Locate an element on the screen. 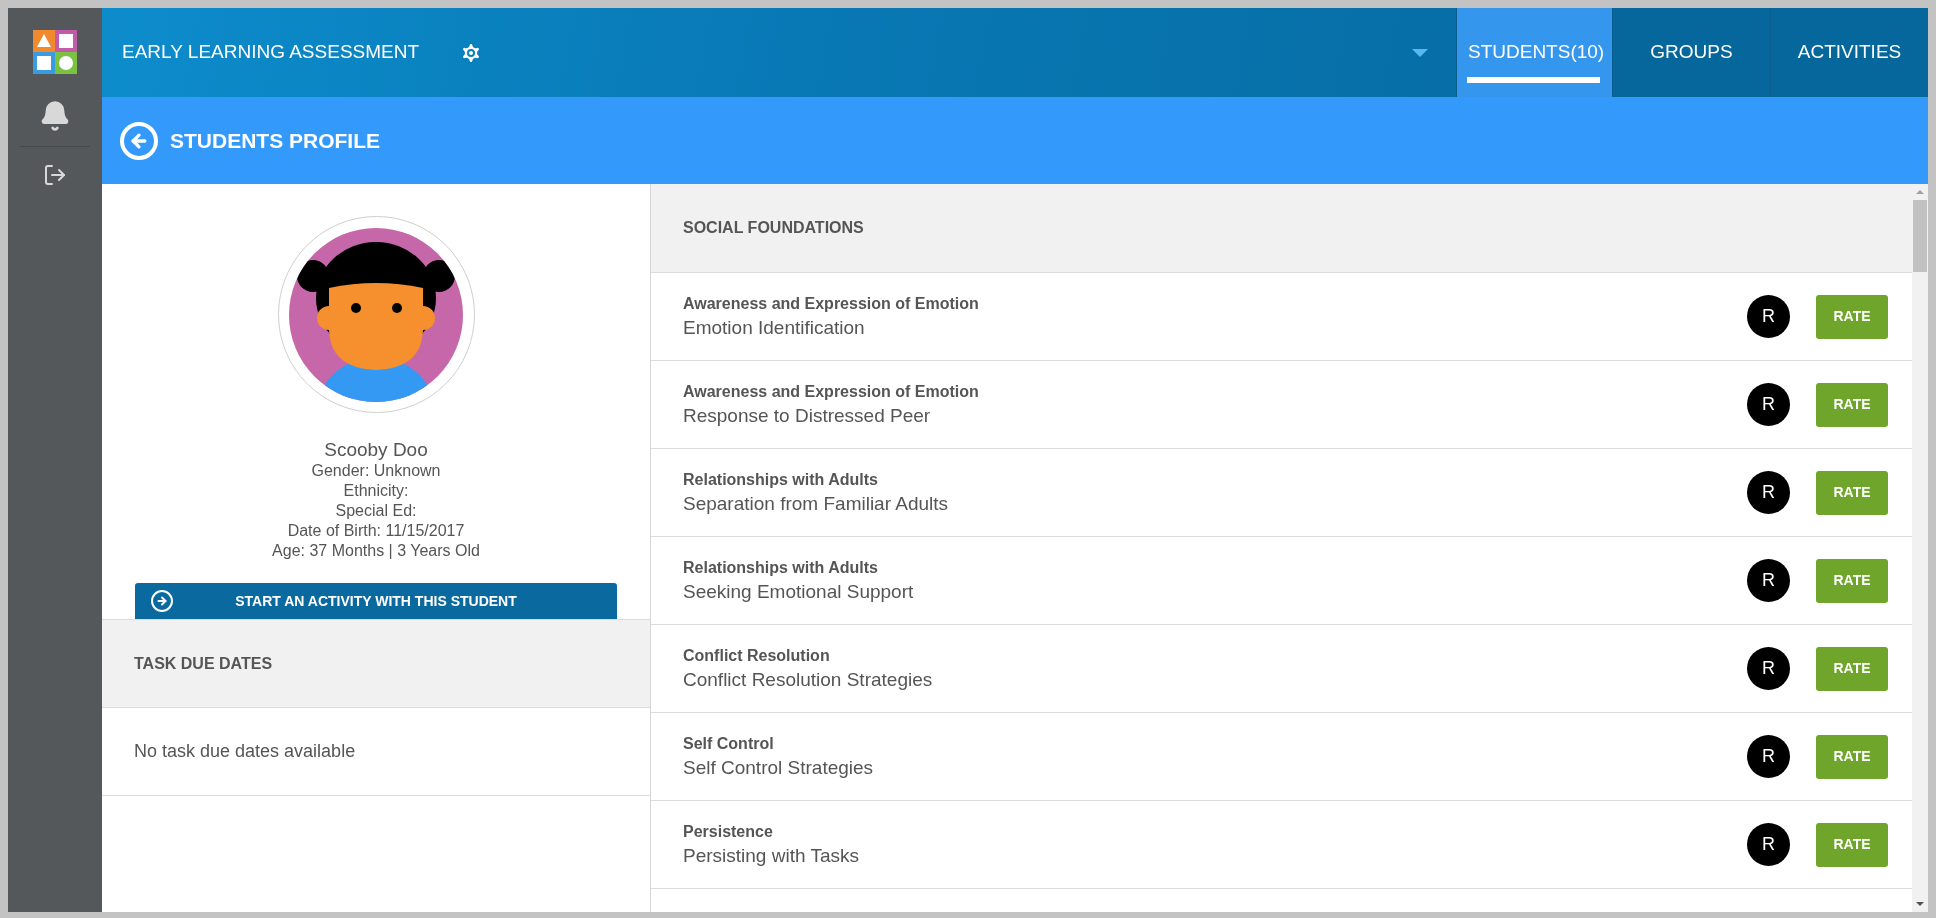 The image size is (1936, 918). section-title: TASK DUE DATES is located at coordinates (203, 663).